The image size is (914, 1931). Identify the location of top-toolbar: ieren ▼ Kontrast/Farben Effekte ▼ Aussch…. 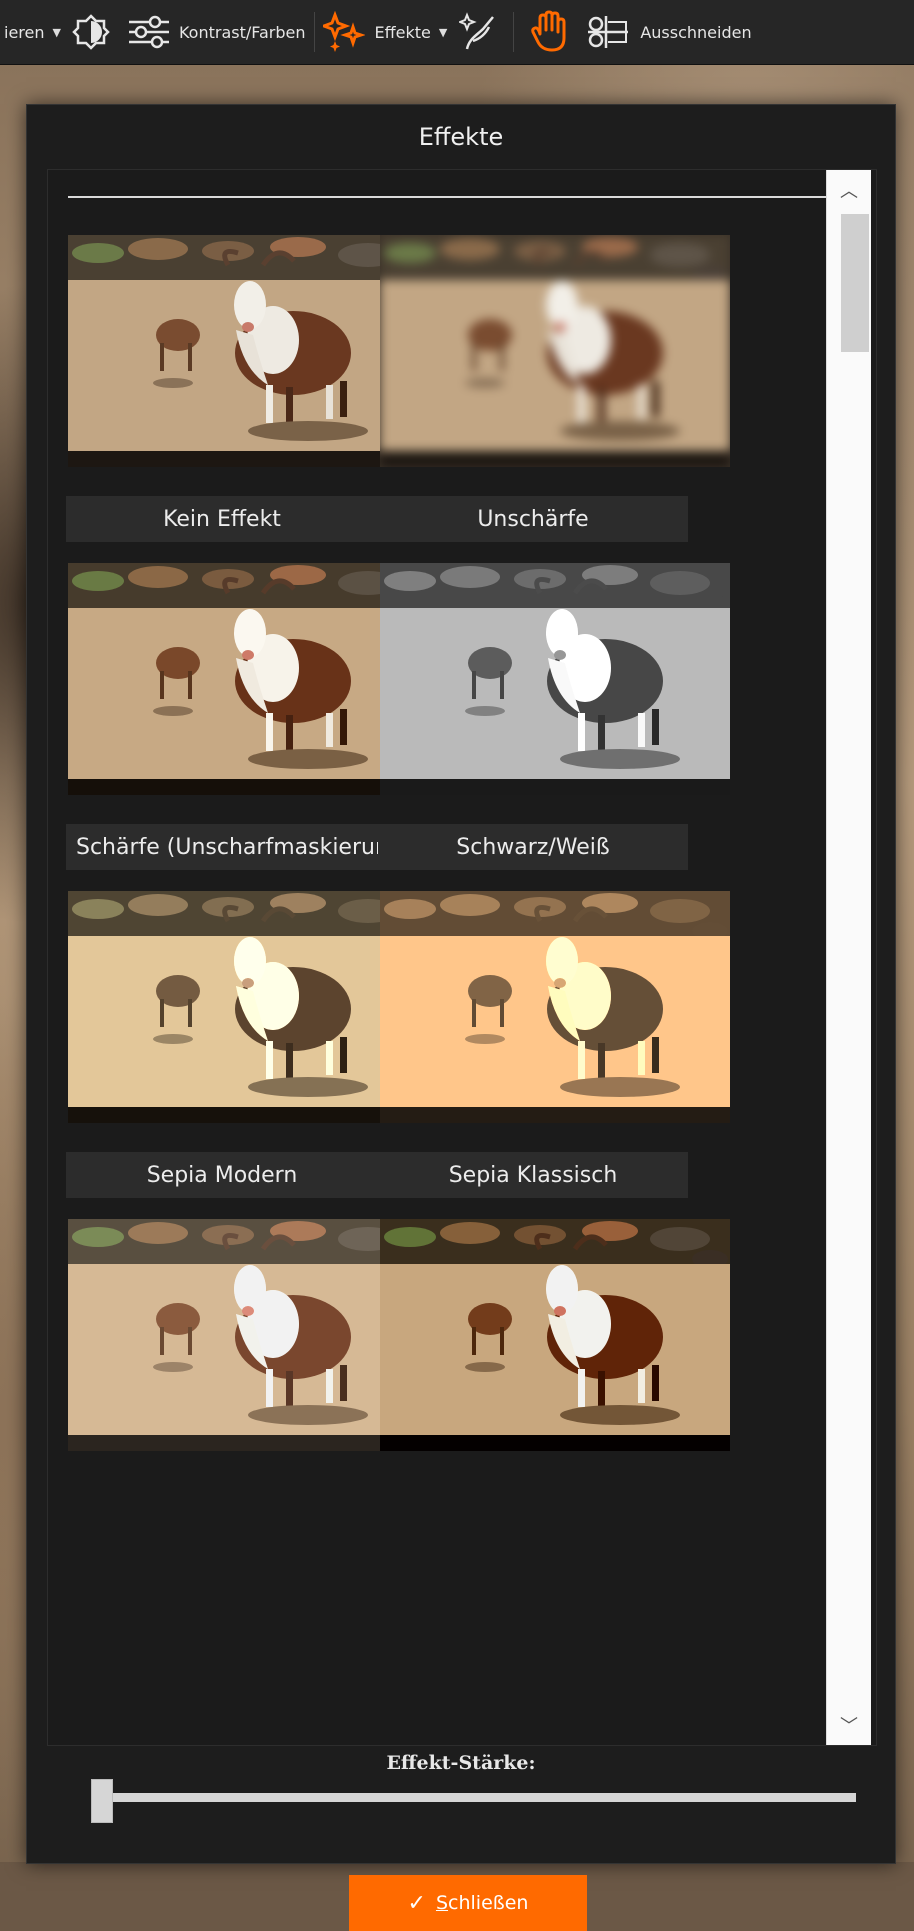
(457, 32).